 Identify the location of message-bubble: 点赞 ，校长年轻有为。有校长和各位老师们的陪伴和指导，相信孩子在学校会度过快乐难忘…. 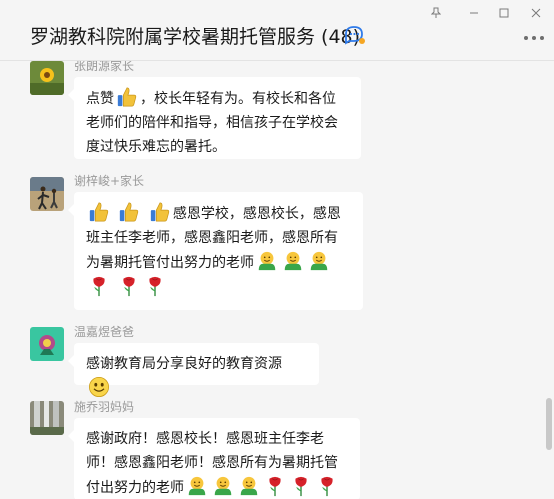
(214, 118).